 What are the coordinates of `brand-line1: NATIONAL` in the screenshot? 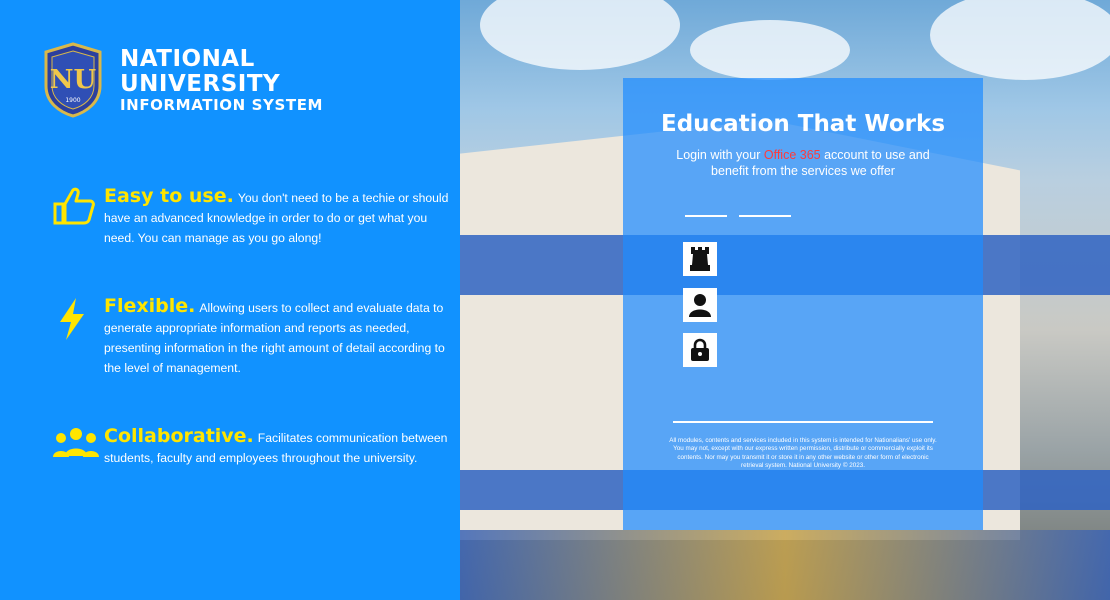 It's located at (187, 59).